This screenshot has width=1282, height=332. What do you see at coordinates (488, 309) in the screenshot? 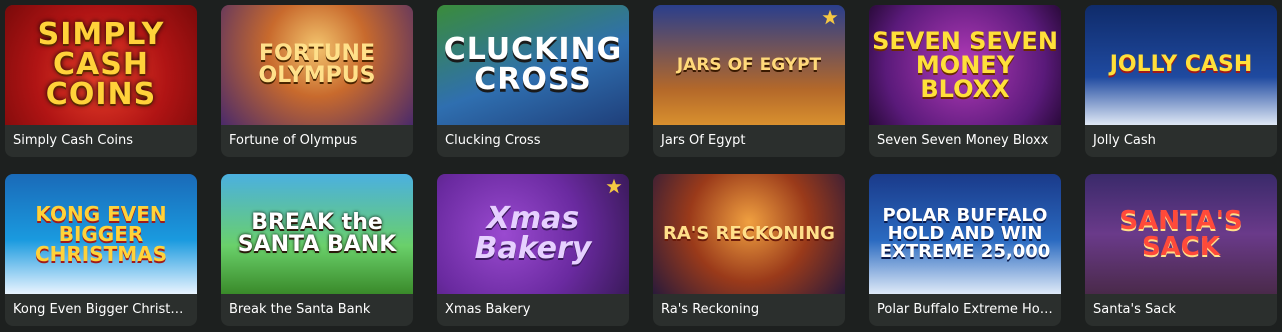
I see `game-title: Xmas Bakery` at bounding box center [488, 309].